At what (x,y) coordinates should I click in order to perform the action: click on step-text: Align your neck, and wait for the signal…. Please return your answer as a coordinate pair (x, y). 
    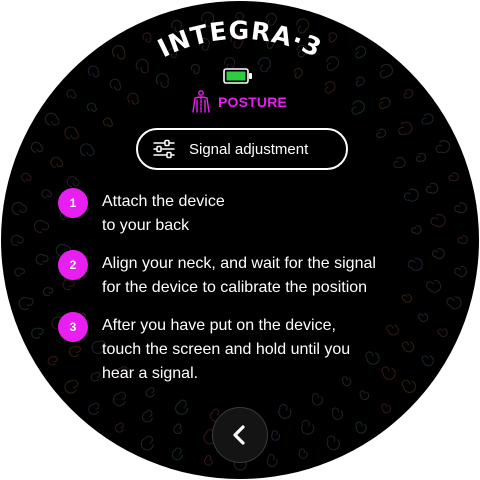
    Looking at the image, I should click on (239, 275).